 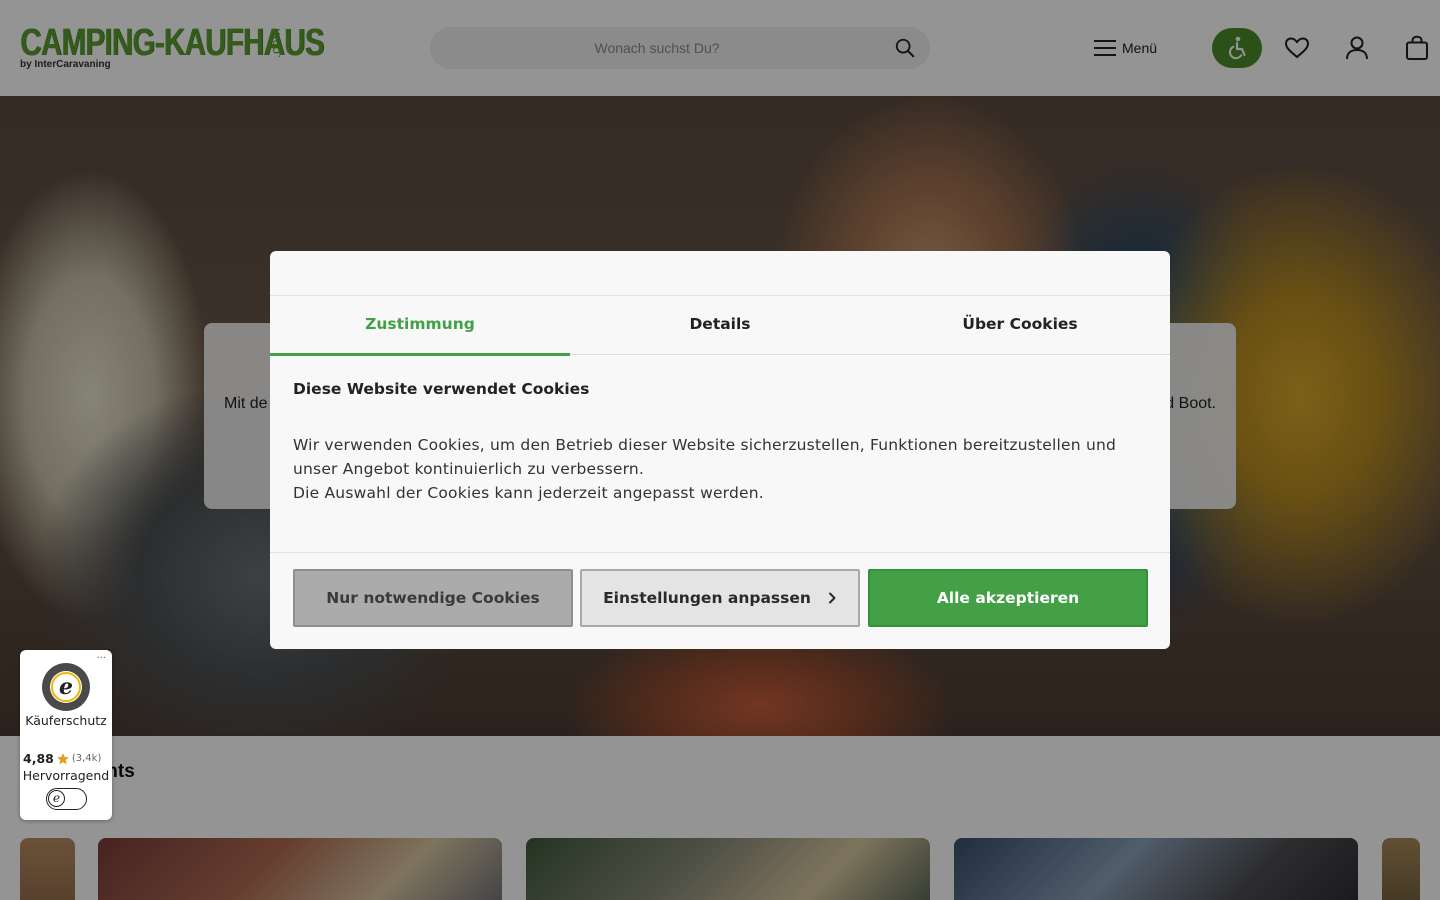 I want to click on svg-text: e, so click(x=66, y=687).